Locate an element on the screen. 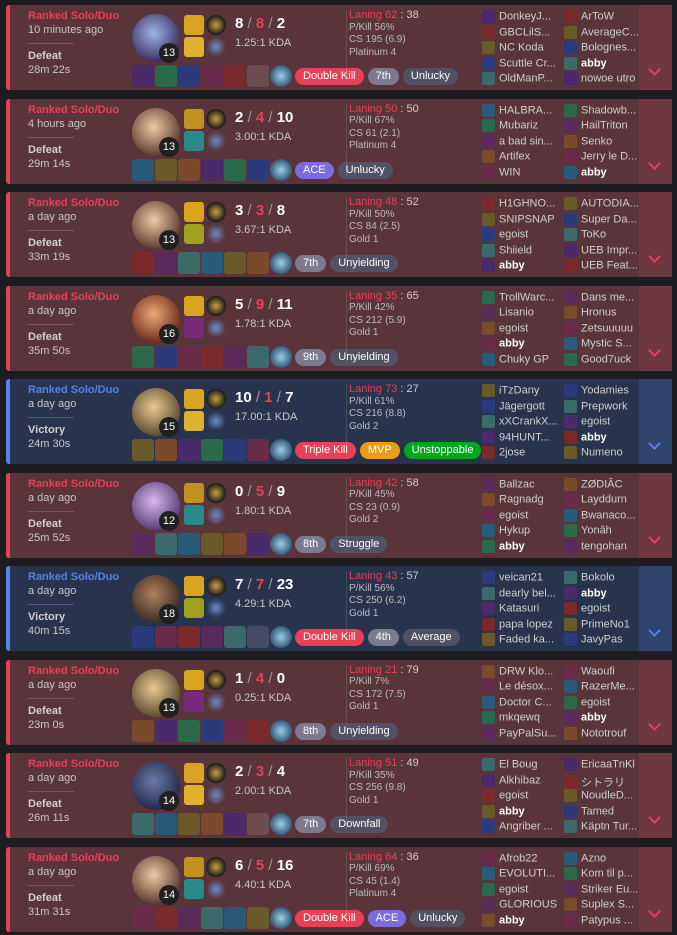 The image size is (677, 935). participant-team2: EricaaTnKl is located at coordinates (604, 765).